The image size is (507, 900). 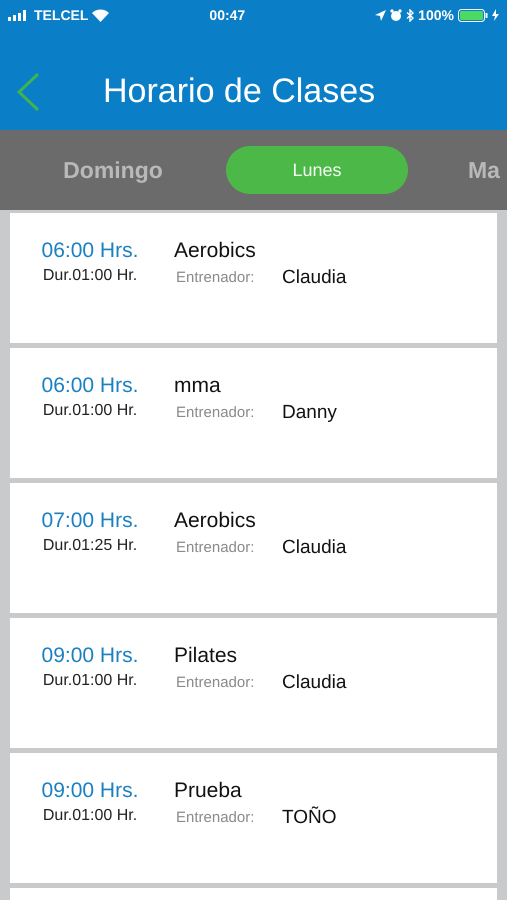 What do you see at coordinates (90, 521) in the screenshot?
I see `class-time: 07:00 Hrs.` at bounding box center [90, 521].